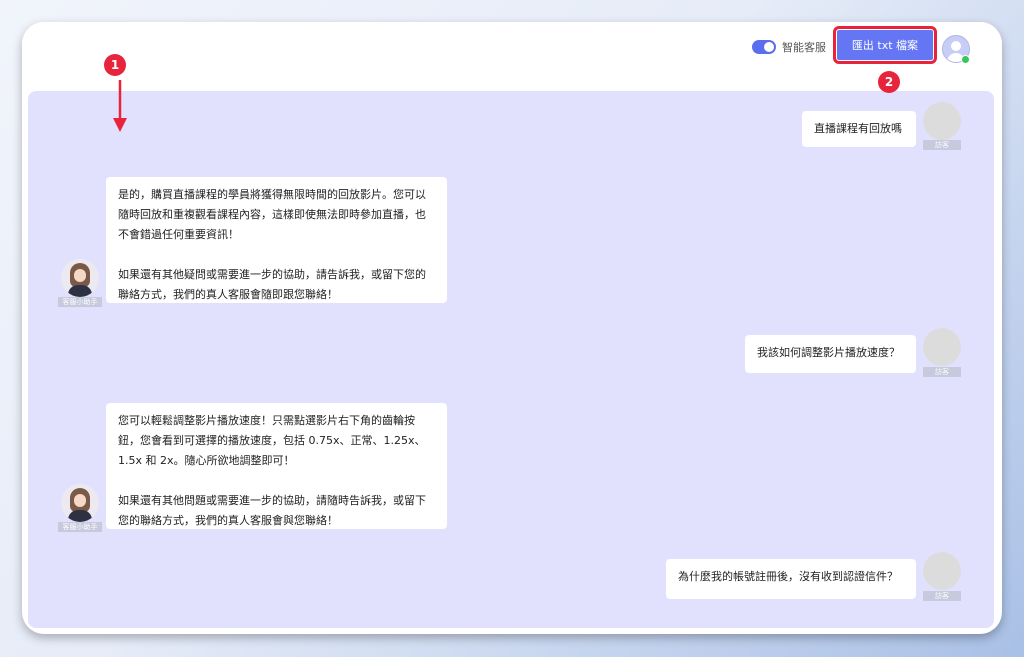  What do you see at coordinates (115, 65) in the screenshot?
I see `annotation-marker-1: 1` at bounding box center [115, 65].